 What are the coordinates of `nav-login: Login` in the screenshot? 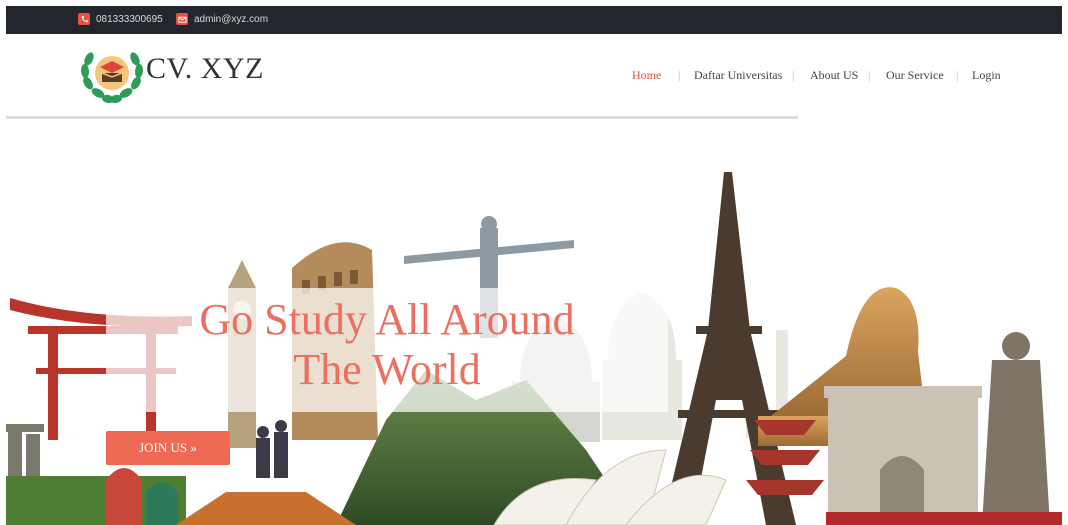 It's located at (986, 75).